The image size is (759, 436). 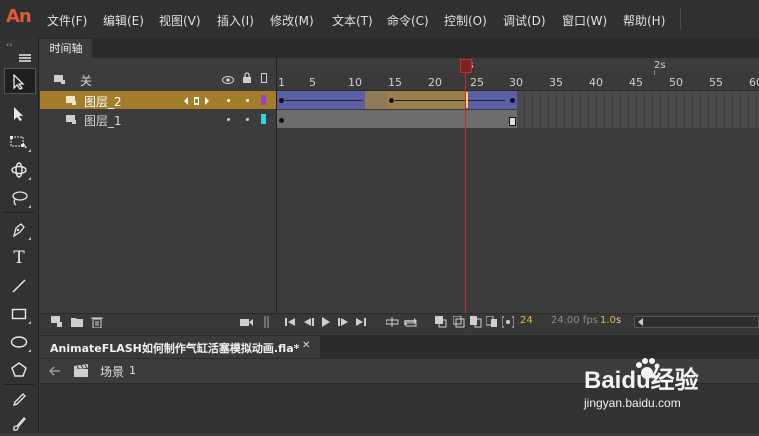 What do you see at coordinates (86, 81) in the screenshot?
I see `layers-header-label: 关` at bounding box center [86, 81].